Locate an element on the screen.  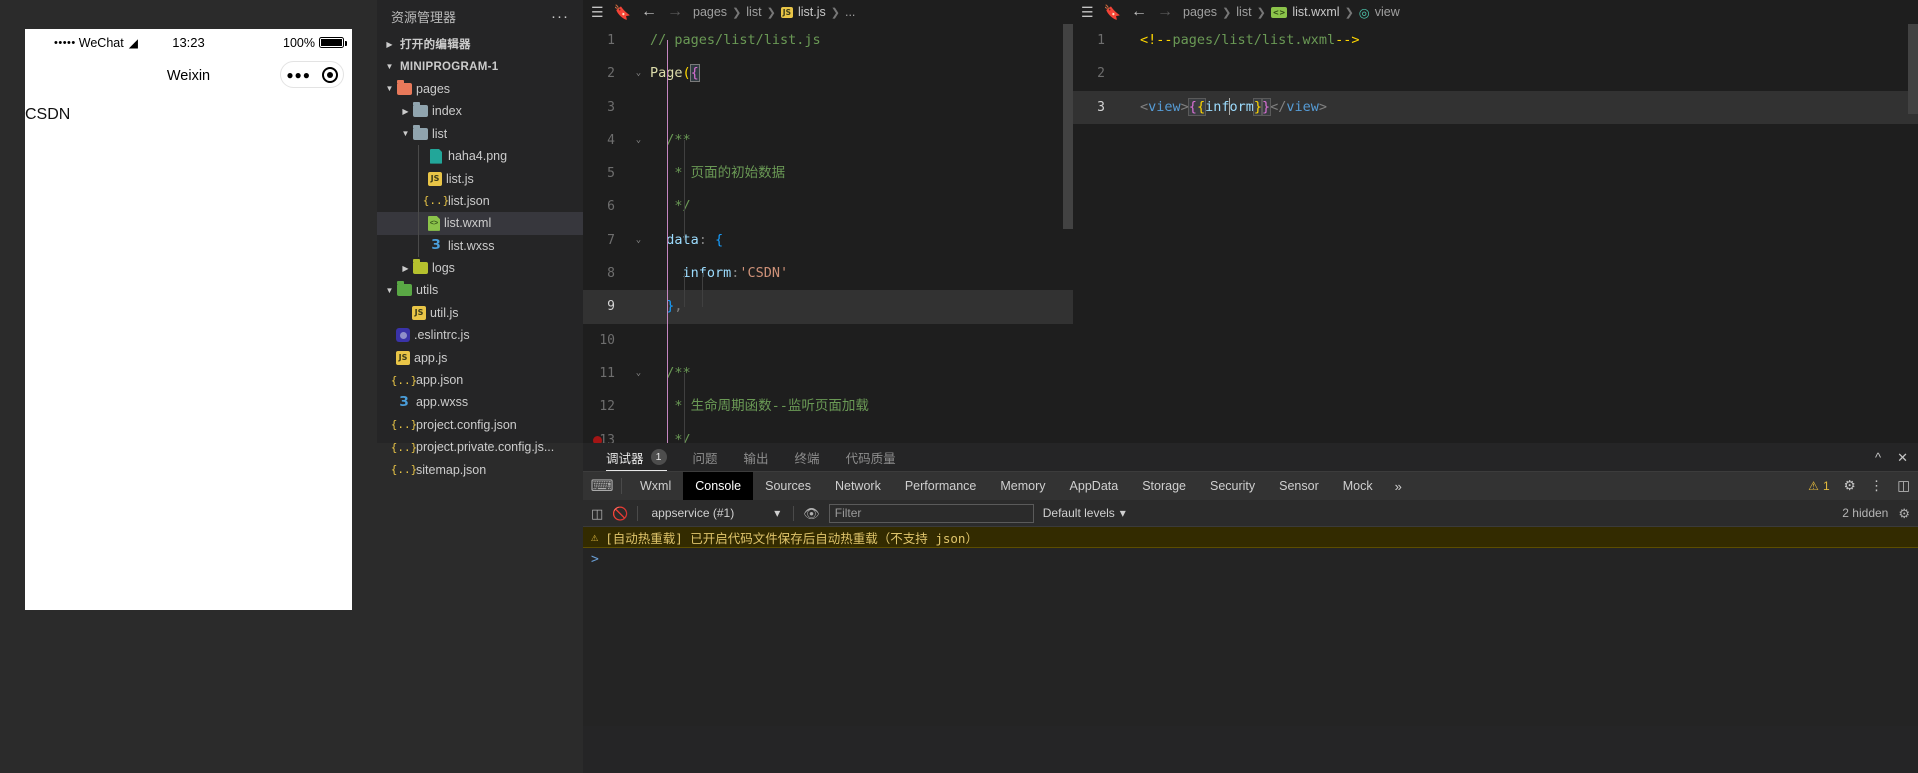
code-line: 8 inform:'CSDN' is located at coordinates (828, 273).